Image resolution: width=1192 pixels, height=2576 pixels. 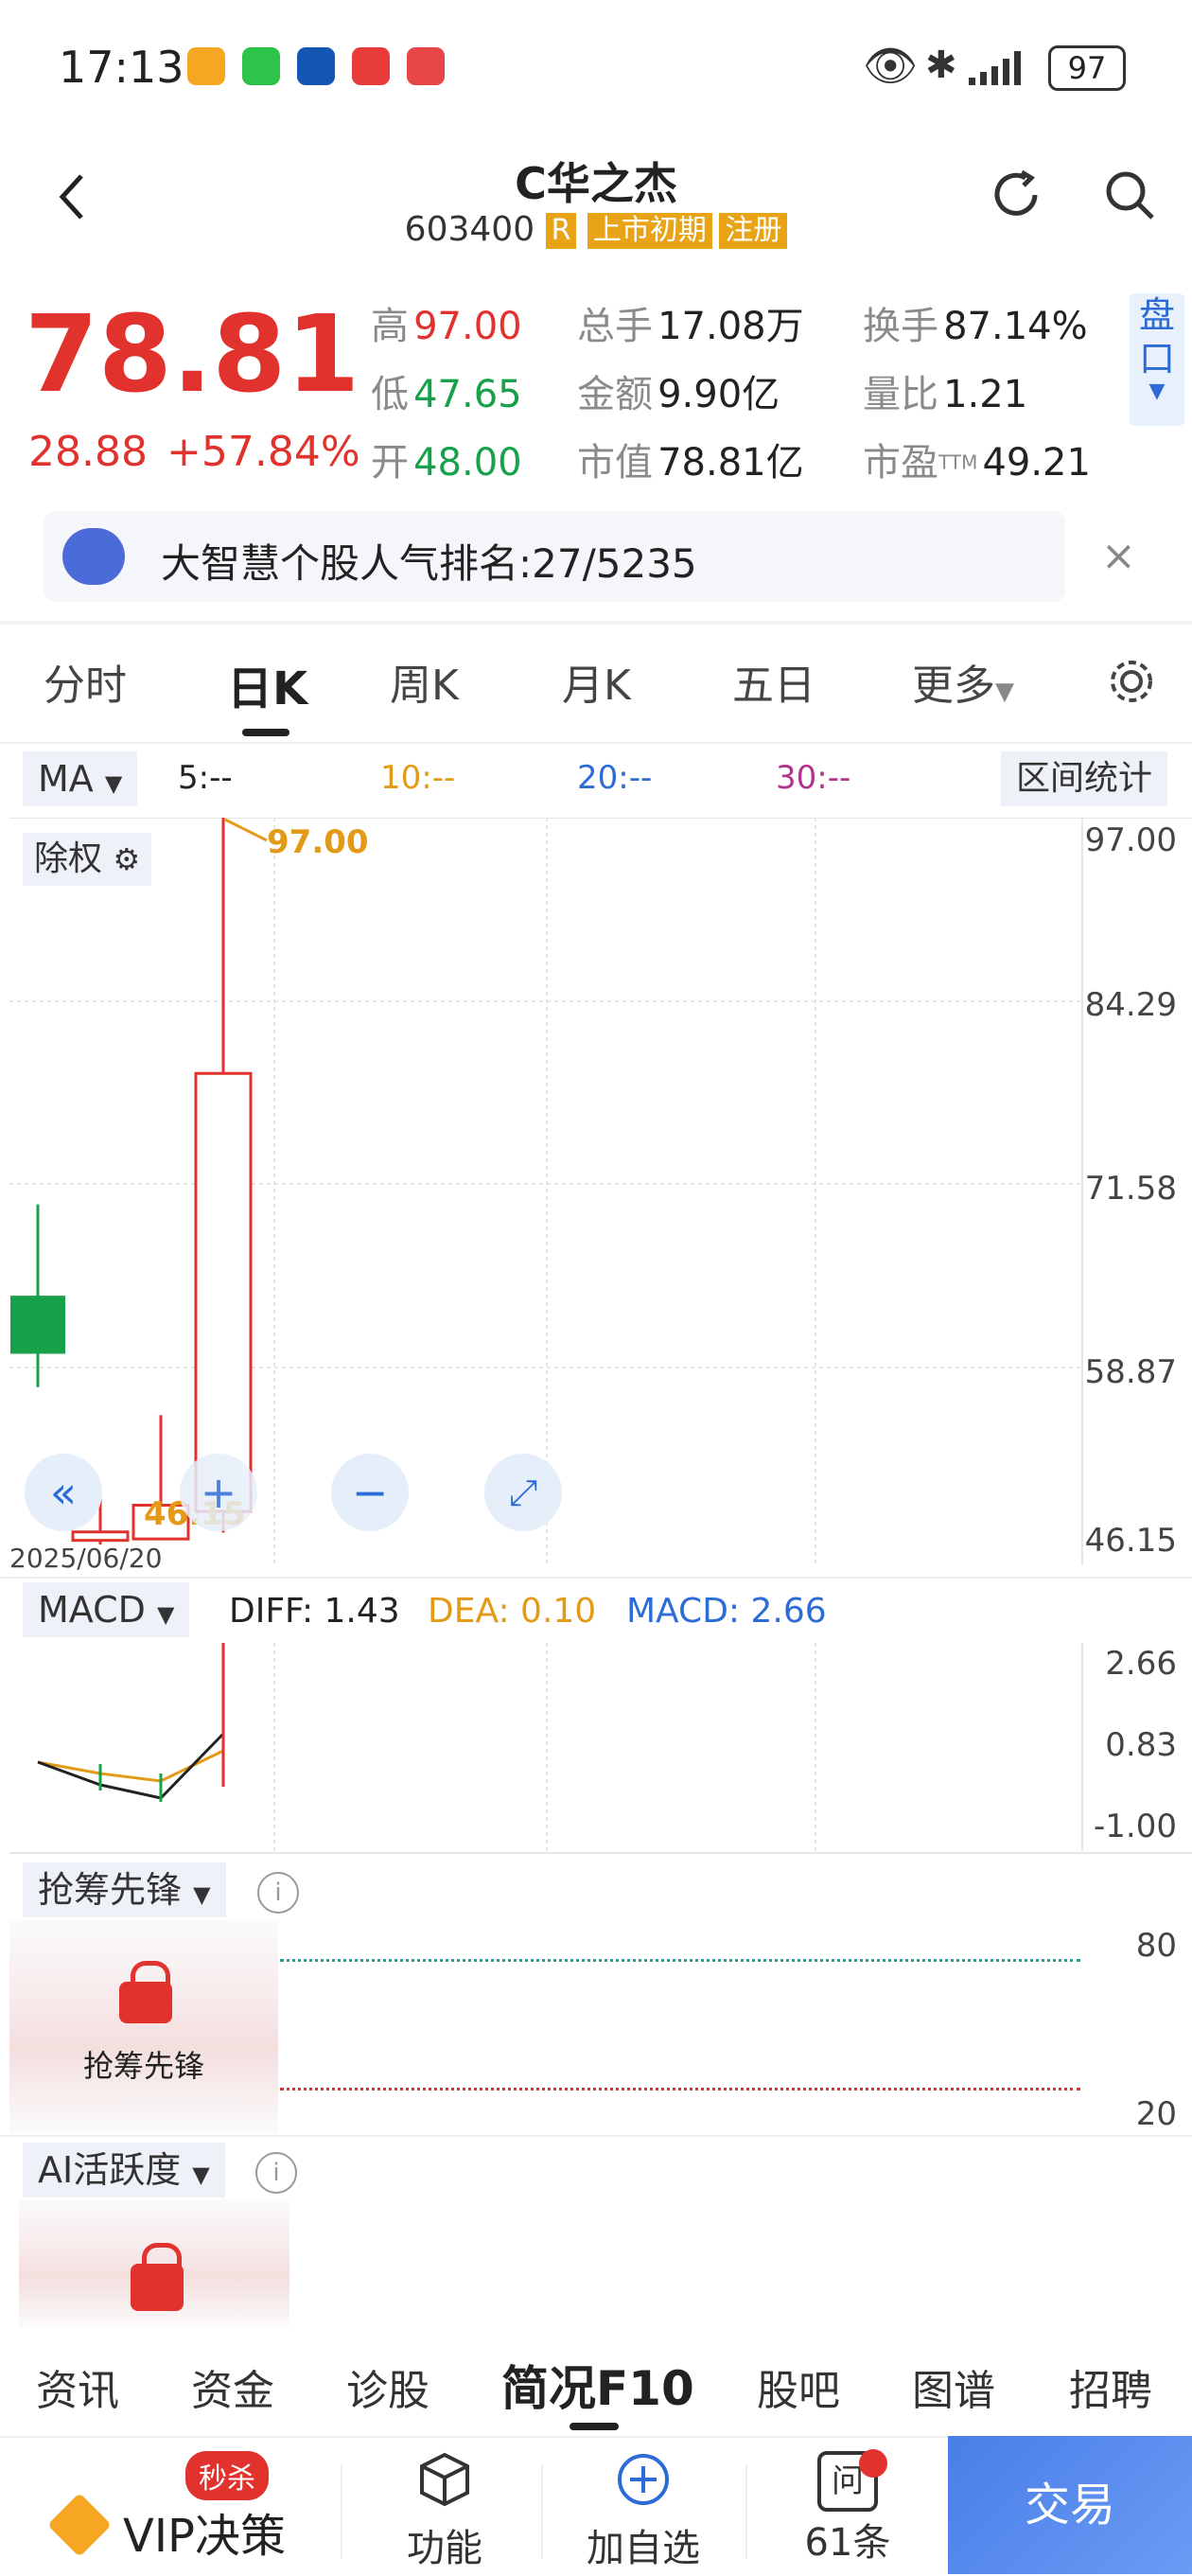 What do you see at coordinates (77, 2386) in the screenshot?
I see `tab-news: 资讯` at bounding box center [77, 2386].